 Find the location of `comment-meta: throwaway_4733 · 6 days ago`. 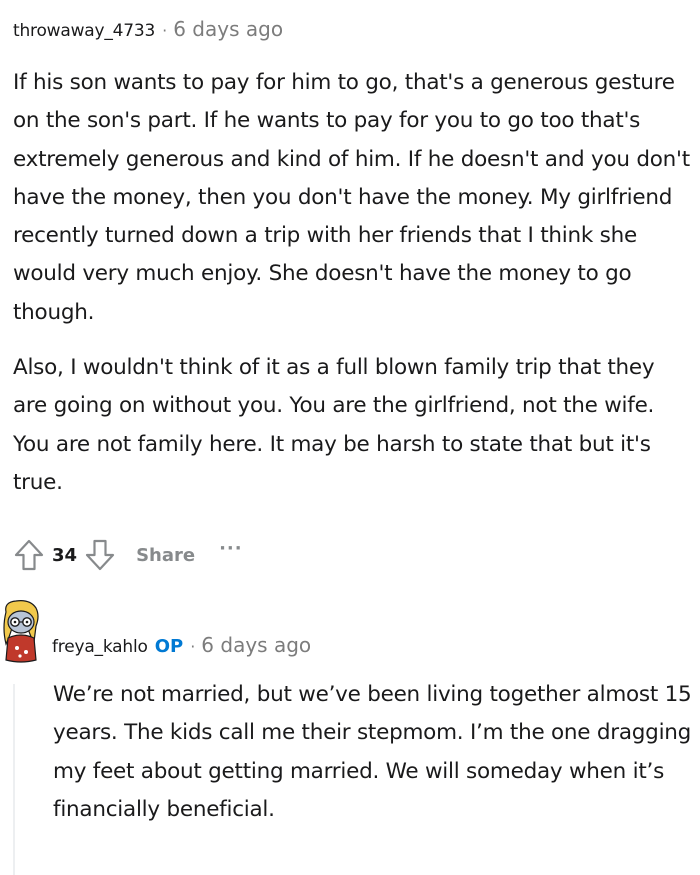

comment-meta: throwaway_4733 · 6 days ago is located at coordinates (148, 29).